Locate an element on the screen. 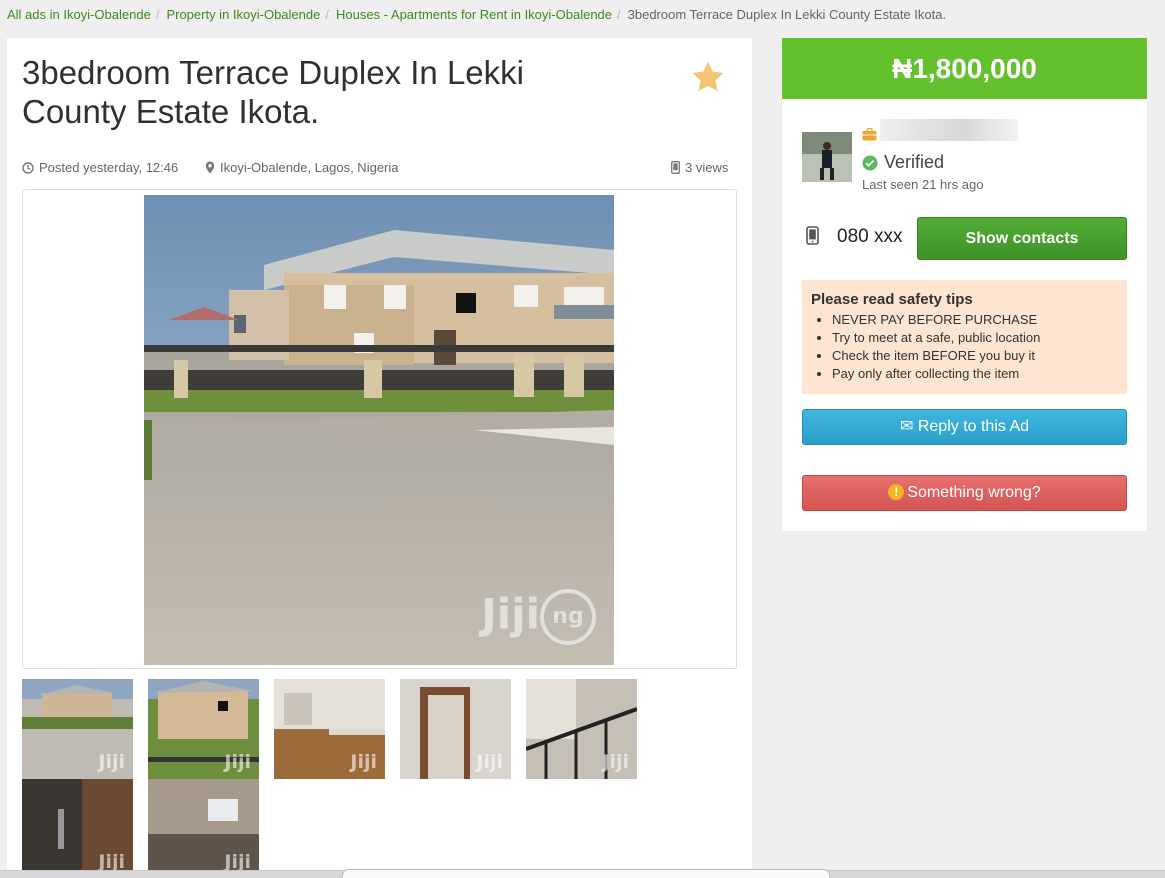 The width and height of the screenshot is (1165, 878). safety-tip: Check the item BEFORE you buy it is located at coordinates (975, 356).